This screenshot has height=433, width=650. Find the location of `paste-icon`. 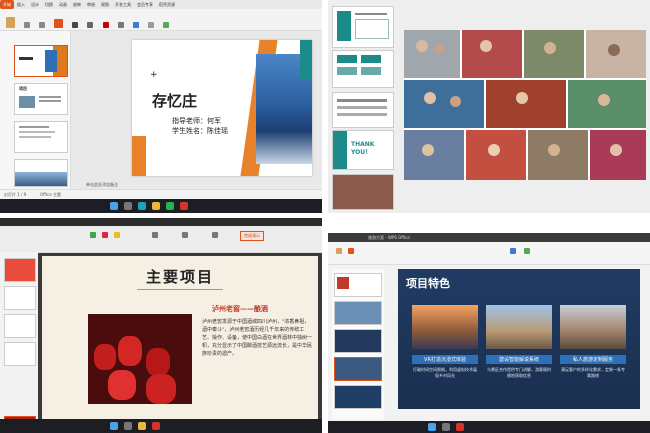

paste-icon is located at coordinates (10, 22).